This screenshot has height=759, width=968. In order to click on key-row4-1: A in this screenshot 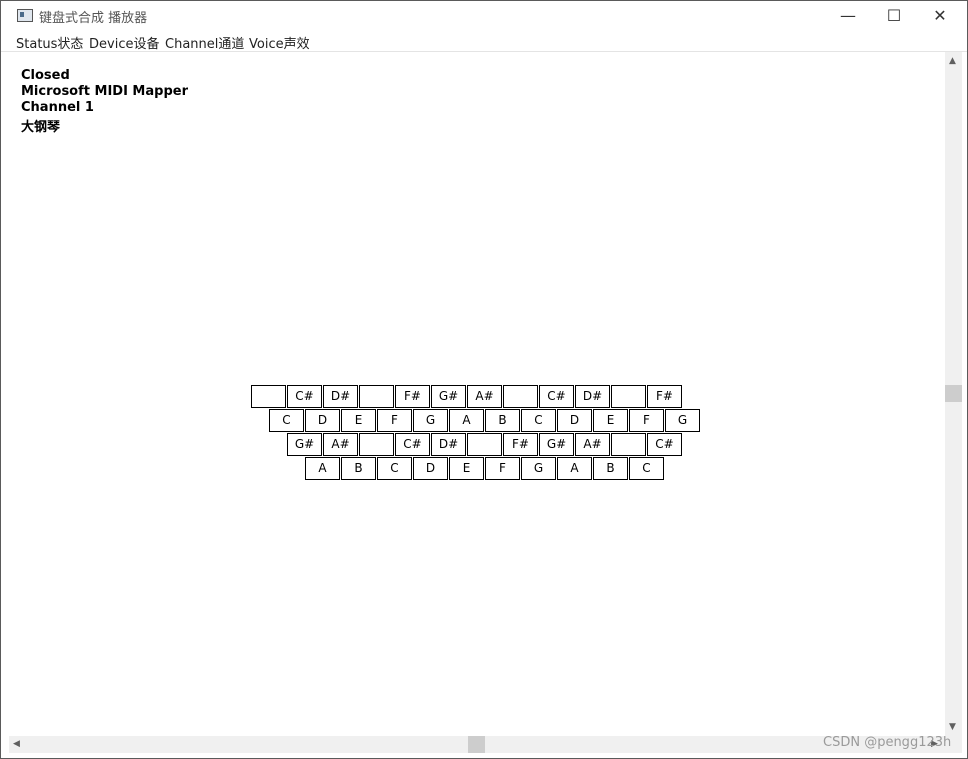, I will do `click(322, 468)`.